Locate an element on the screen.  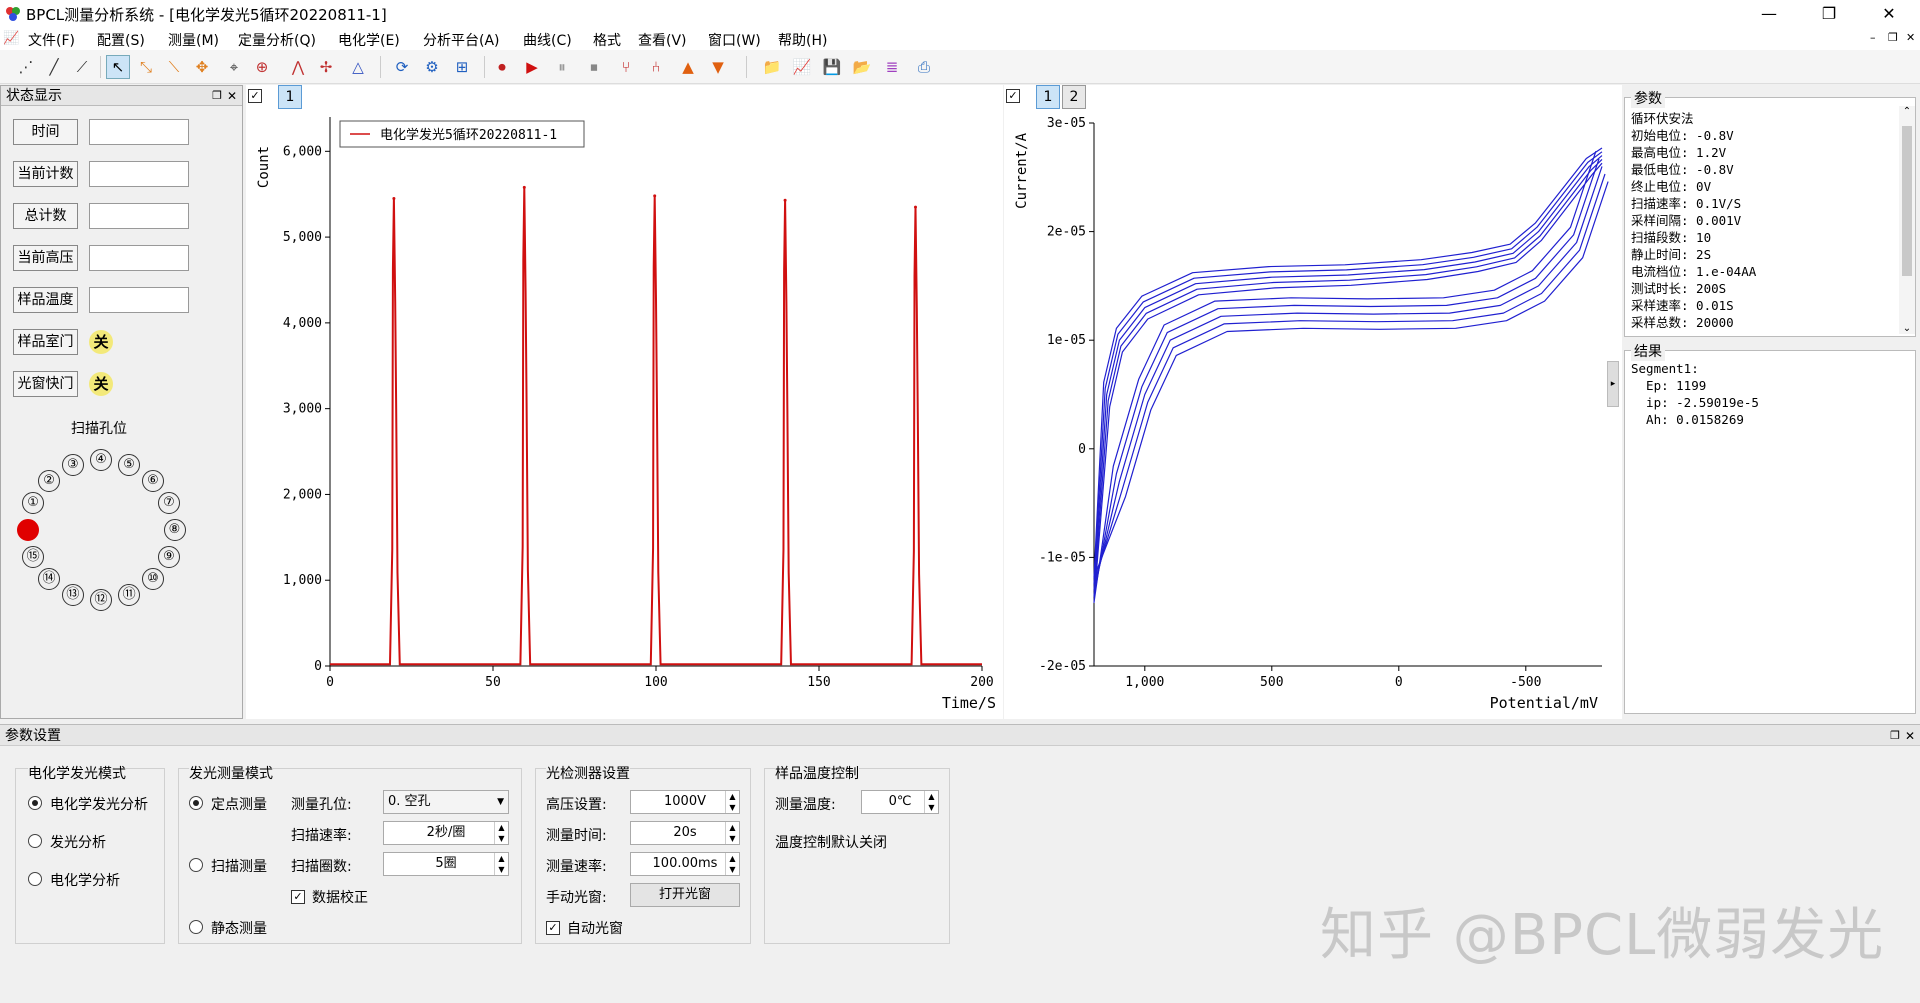
hole-5: ⑤ is located at coordinates (129, 465).